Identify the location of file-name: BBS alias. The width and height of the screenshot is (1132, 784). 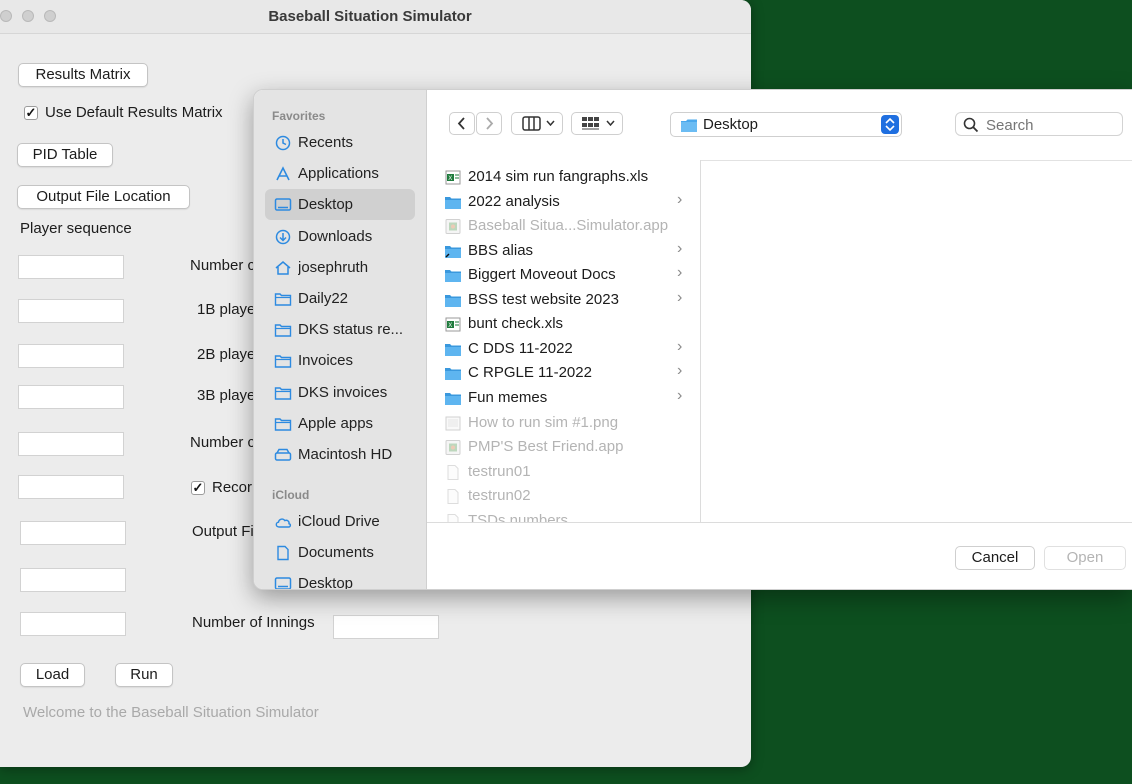
(501, 250).